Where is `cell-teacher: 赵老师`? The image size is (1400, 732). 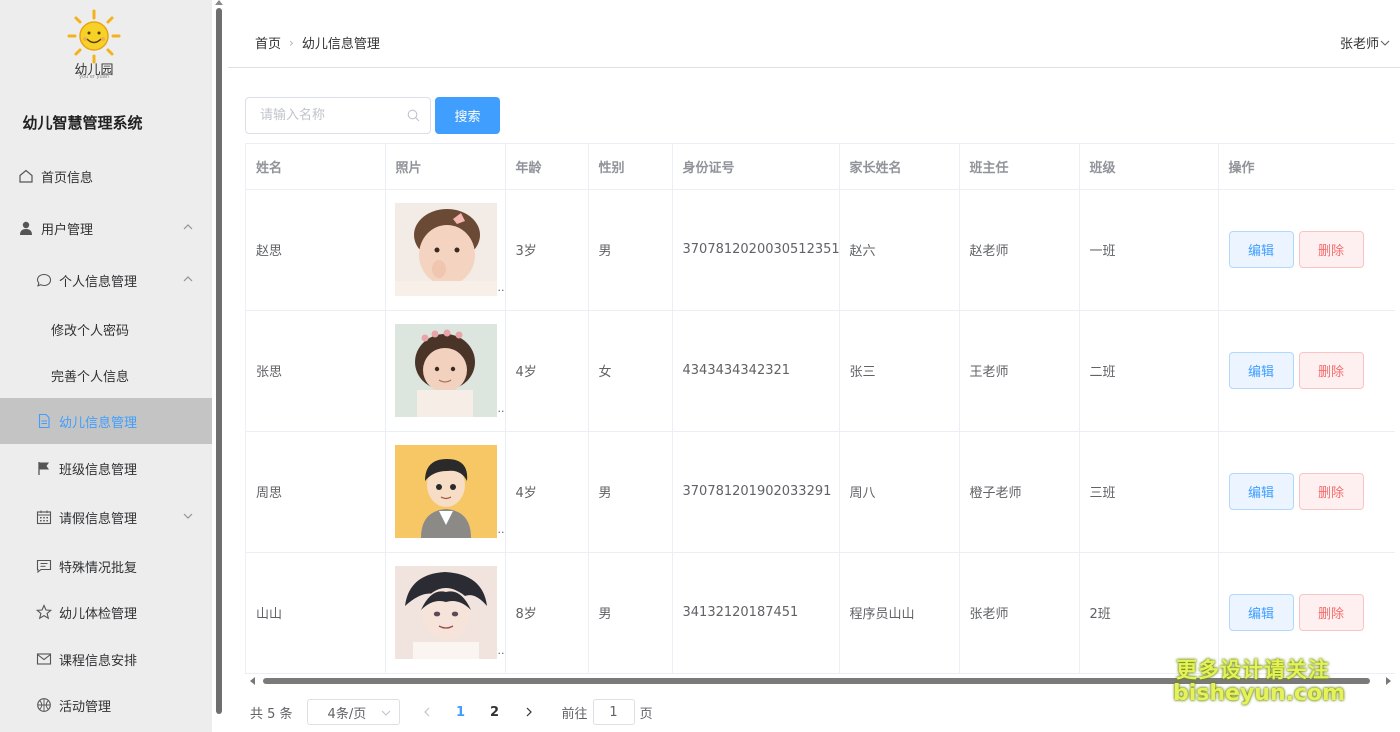 cell-teacher: 赵老师 is located at coordinates (1019, 250).